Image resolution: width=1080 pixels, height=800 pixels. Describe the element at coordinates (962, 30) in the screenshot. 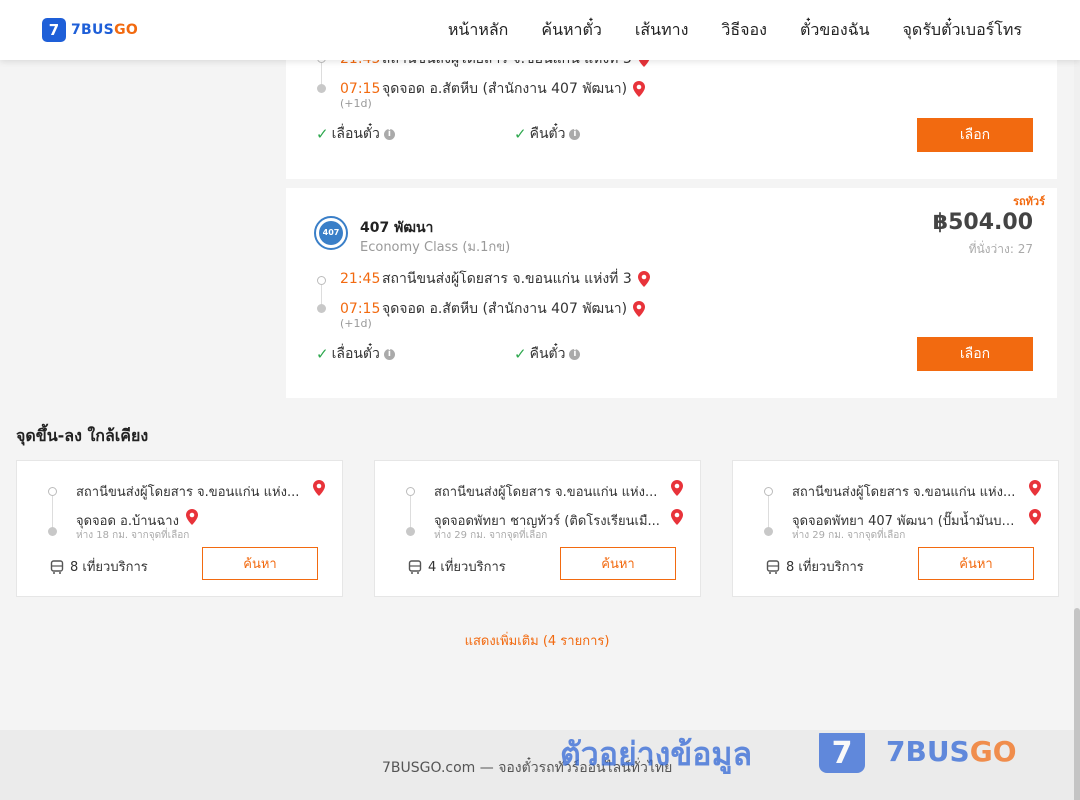

I see `nav-ticket-pickup-phone: จุดรับตั๋วเบอร์โทร` at that location.